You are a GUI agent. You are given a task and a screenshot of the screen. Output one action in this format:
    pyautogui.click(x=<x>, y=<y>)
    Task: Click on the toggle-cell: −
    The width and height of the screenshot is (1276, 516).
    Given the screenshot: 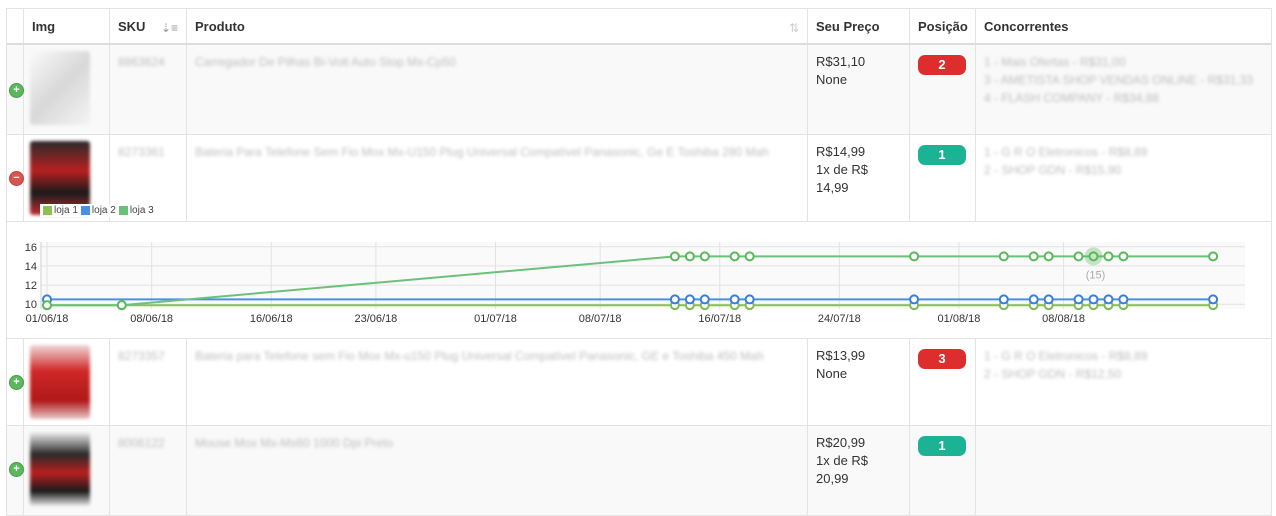 What is the action you would take?
    pyautogui.click(x=15, y=178)
    